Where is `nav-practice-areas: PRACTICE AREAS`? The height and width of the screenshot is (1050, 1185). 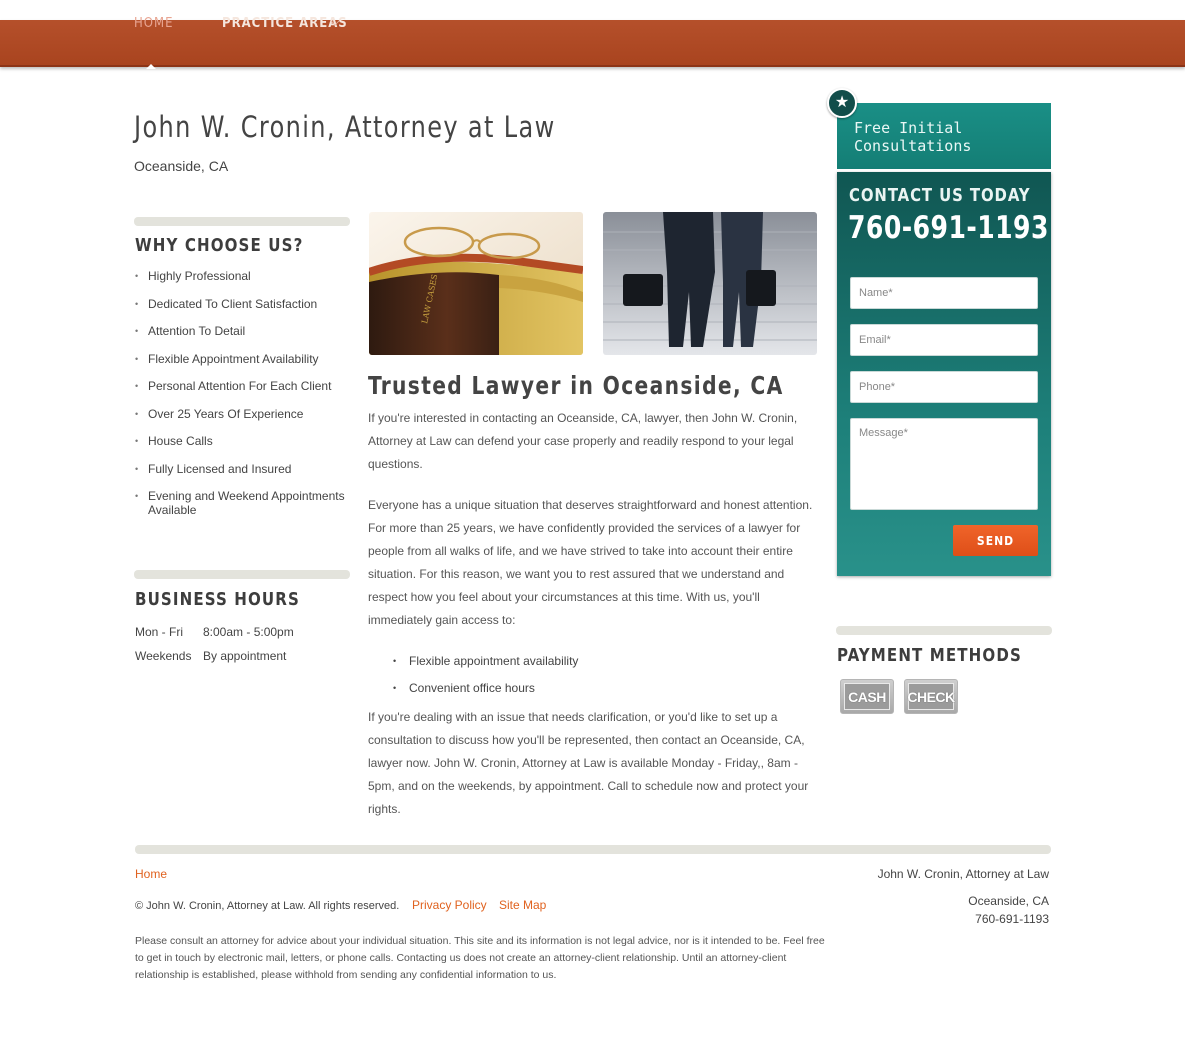 nav-practice-areas: PRACTICE AREAS is located at coordinates (285, 23).